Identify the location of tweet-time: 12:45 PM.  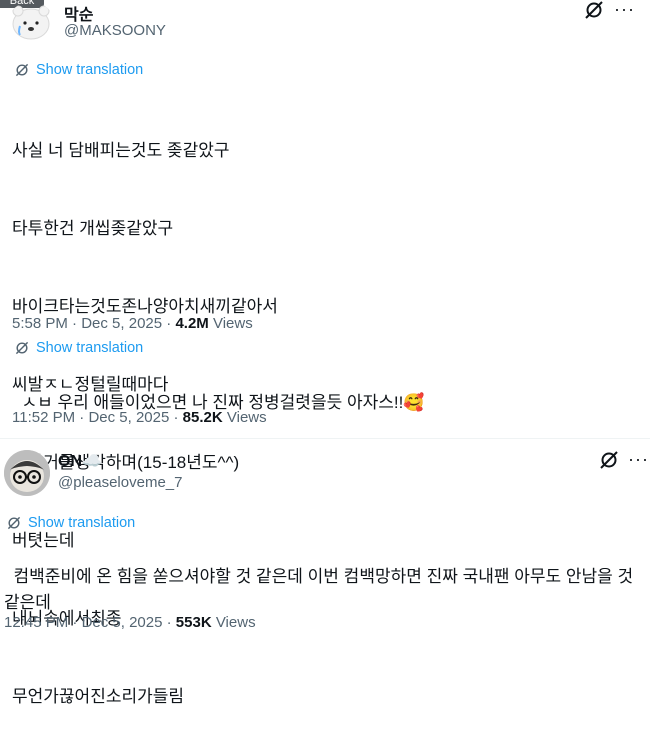
(36, 622).